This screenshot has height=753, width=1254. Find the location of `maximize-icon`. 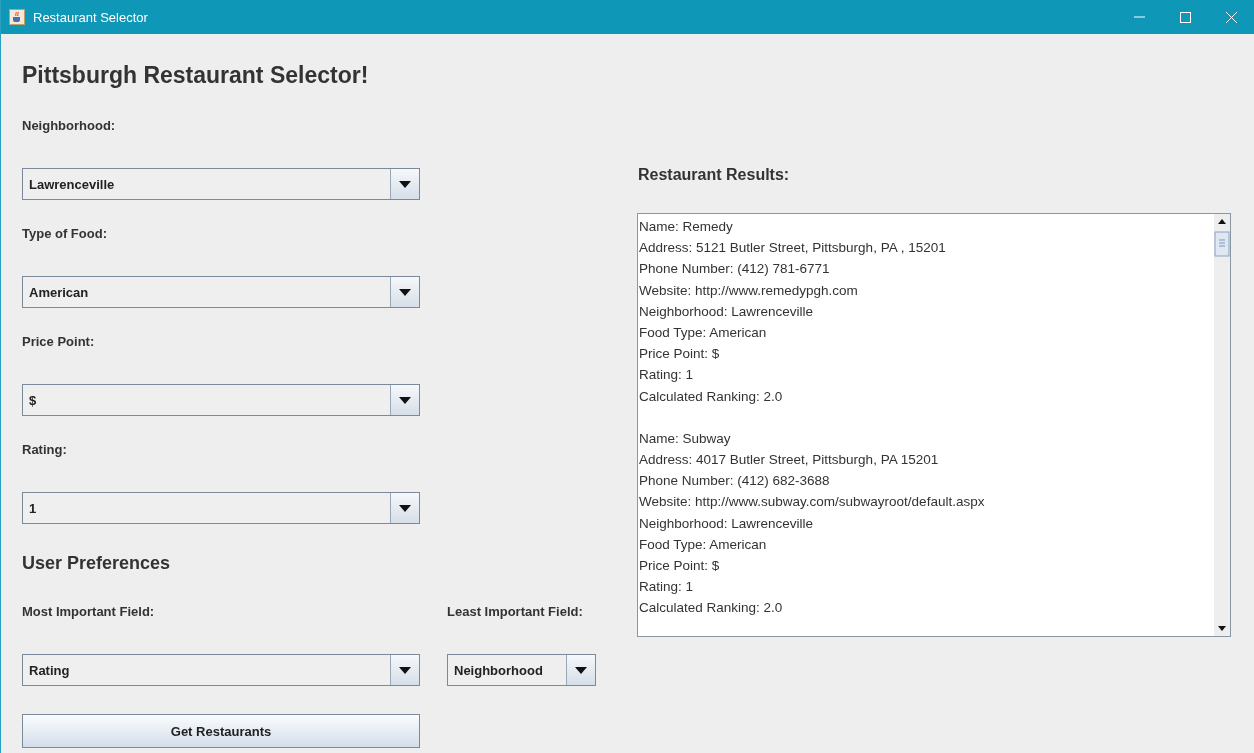

maximize-icon is located at coordinates (1185, 17).